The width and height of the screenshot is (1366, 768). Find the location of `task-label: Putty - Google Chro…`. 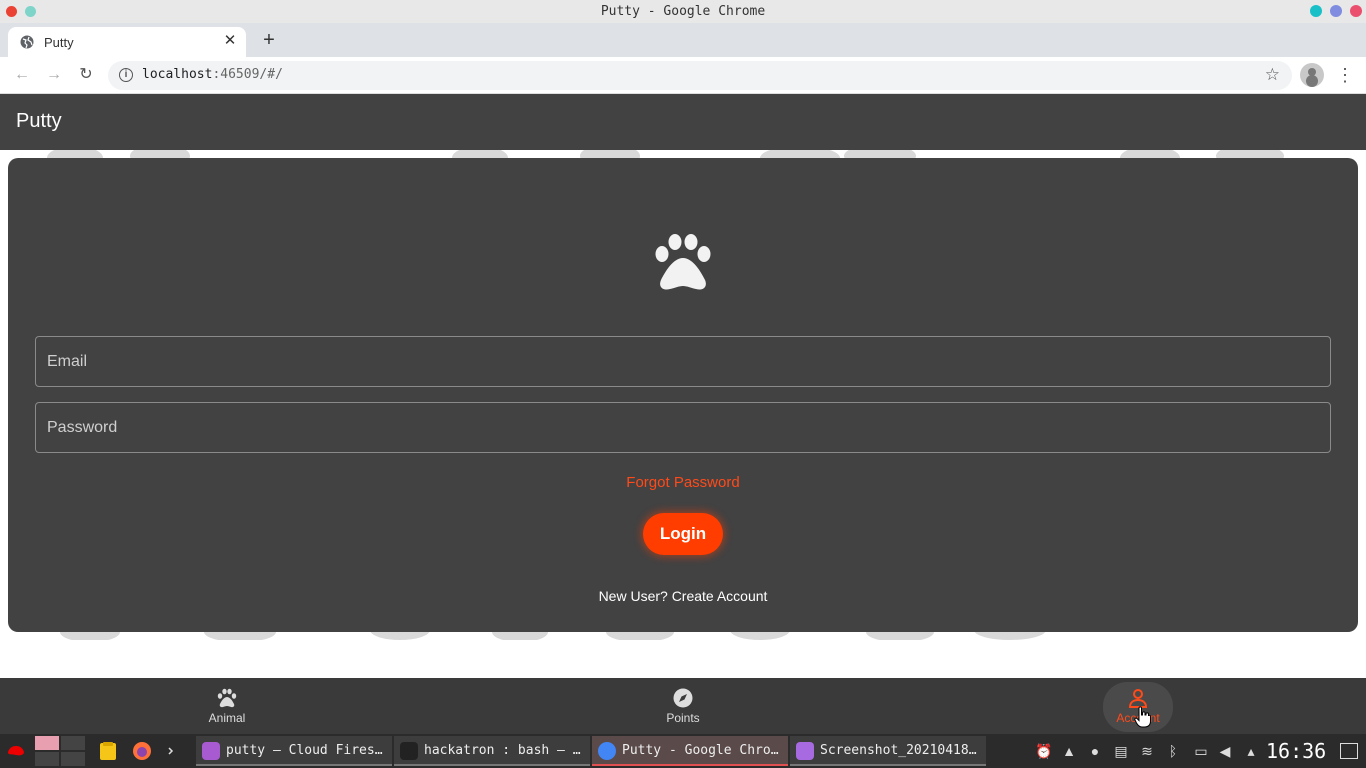

task-label: Putty - Google Chro… is located at coordinates (700, 750).